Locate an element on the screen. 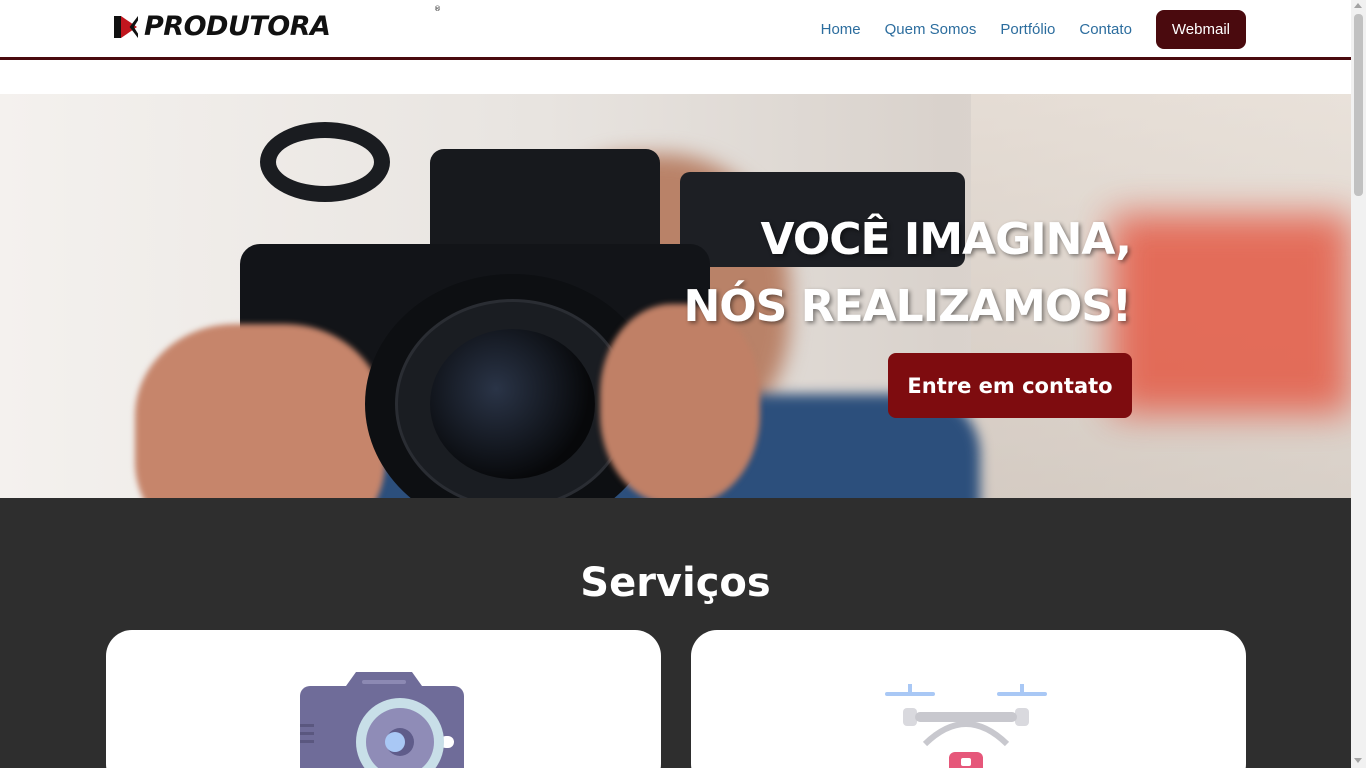 Image resolution: width=1366 pixels, height=768 pixels. logo: PRODUTORA ® is located at coordinates (277, 24).